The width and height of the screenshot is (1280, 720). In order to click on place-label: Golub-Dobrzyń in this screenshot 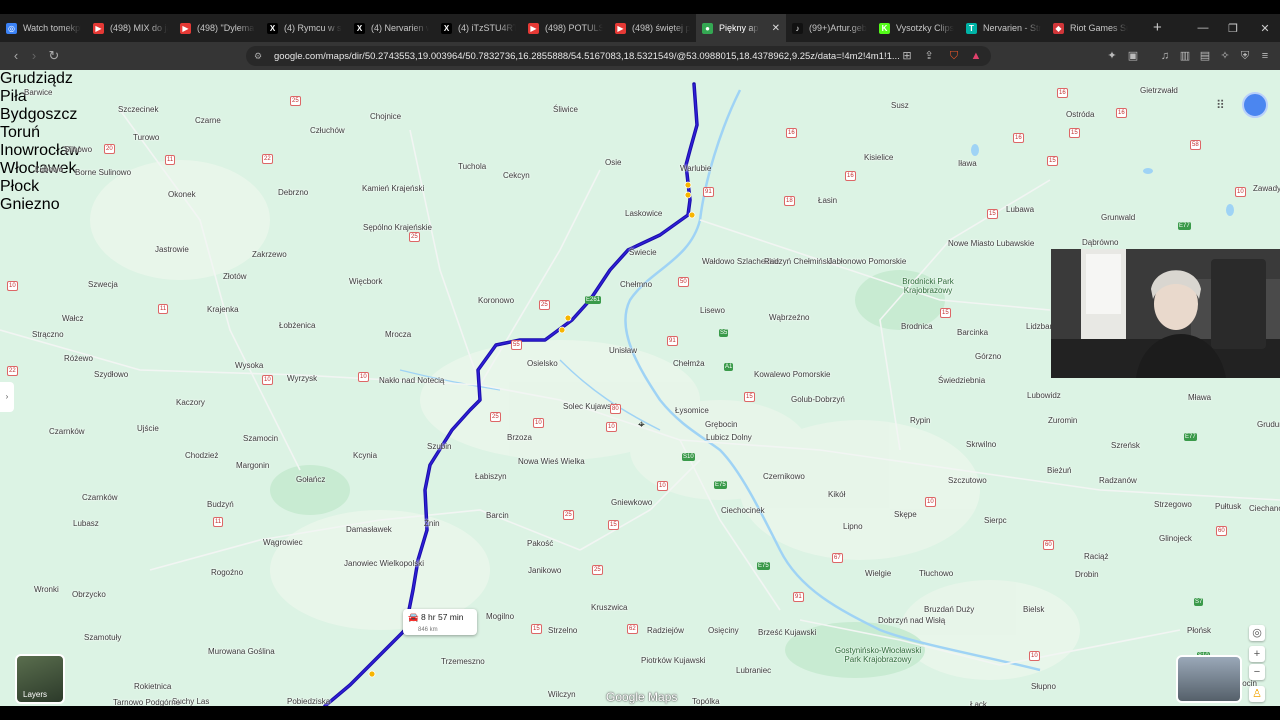, I will do `click(818, 399)`.